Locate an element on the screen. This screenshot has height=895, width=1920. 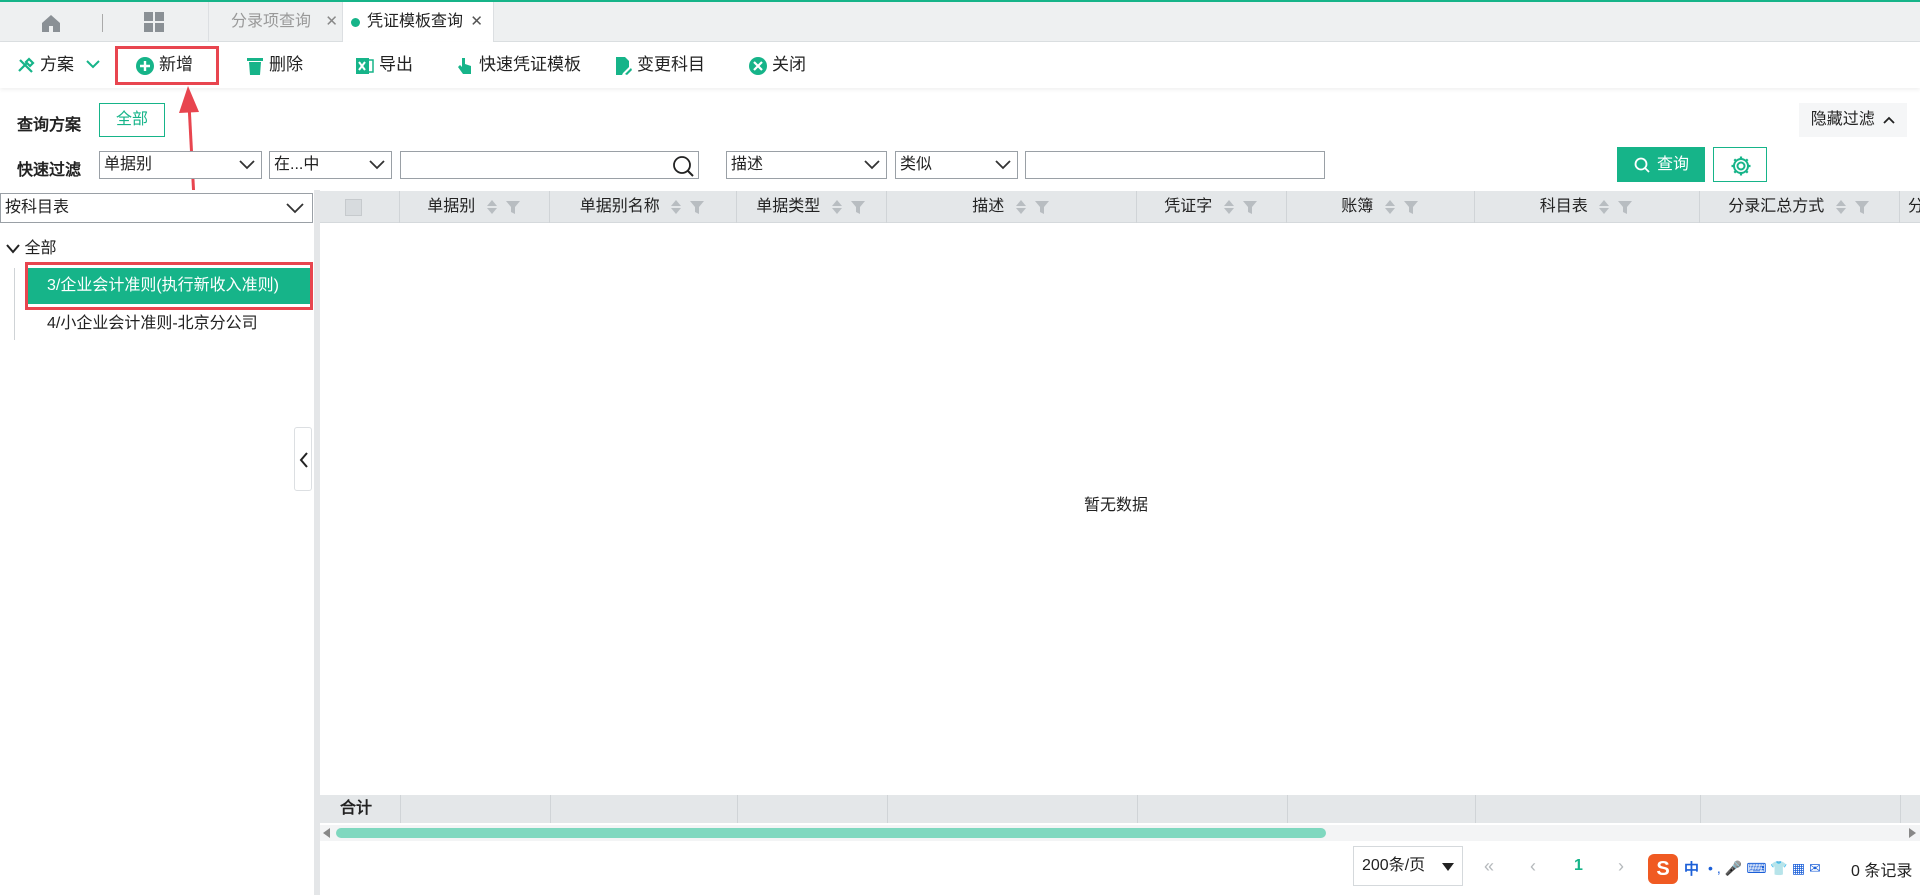
column-header-subject-table: 科目表 is located at coordinates (1587, 207).